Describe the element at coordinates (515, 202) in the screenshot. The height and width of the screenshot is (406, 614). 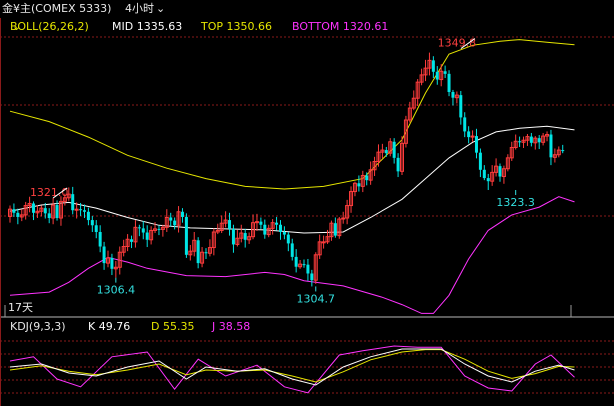
I see `price-annotation-label: 1323.3` at that location.